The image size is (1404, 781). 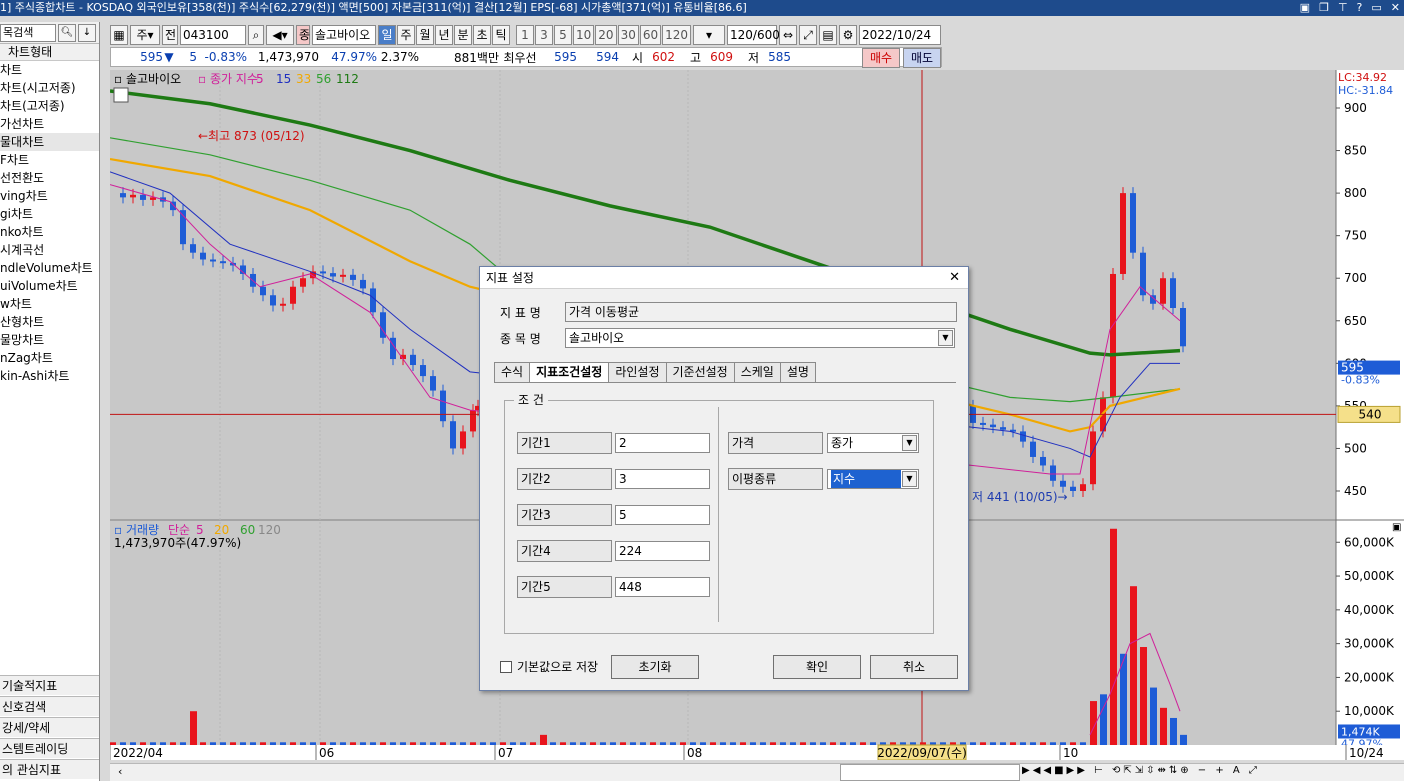 I want to click on period-tab: 월, so click(x=425, y=35).